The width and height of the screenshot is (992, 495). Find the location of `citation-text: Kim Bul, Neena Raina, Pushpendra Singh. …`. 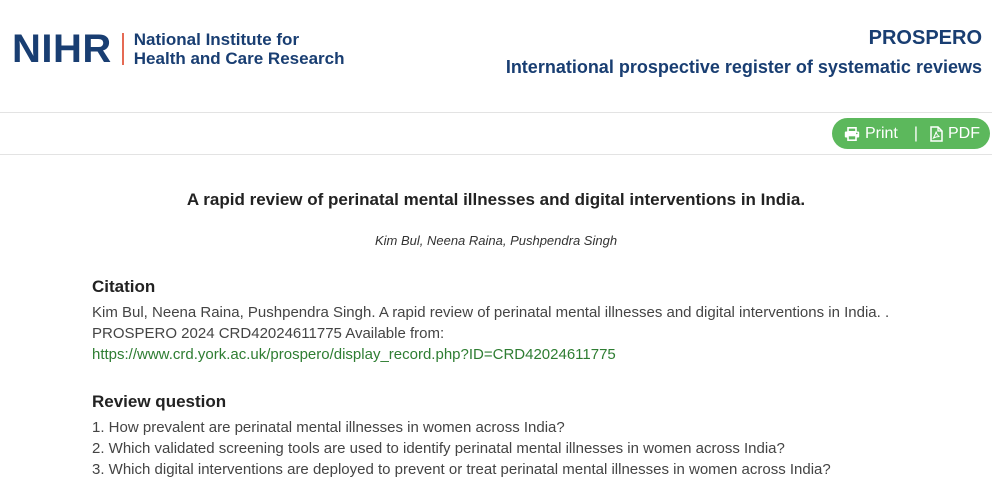

citation-text: Kim Bul, Neena Raina, Pushpendra Singh. … is located at coordinates (491, 323).